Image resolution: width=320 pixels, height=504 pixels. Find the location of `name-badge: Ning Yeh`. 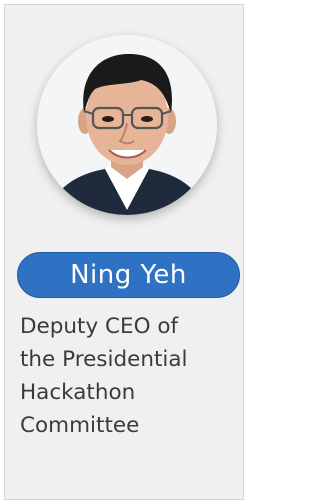

name-badge: Ning Yeh is located at coordinates (128, 275).